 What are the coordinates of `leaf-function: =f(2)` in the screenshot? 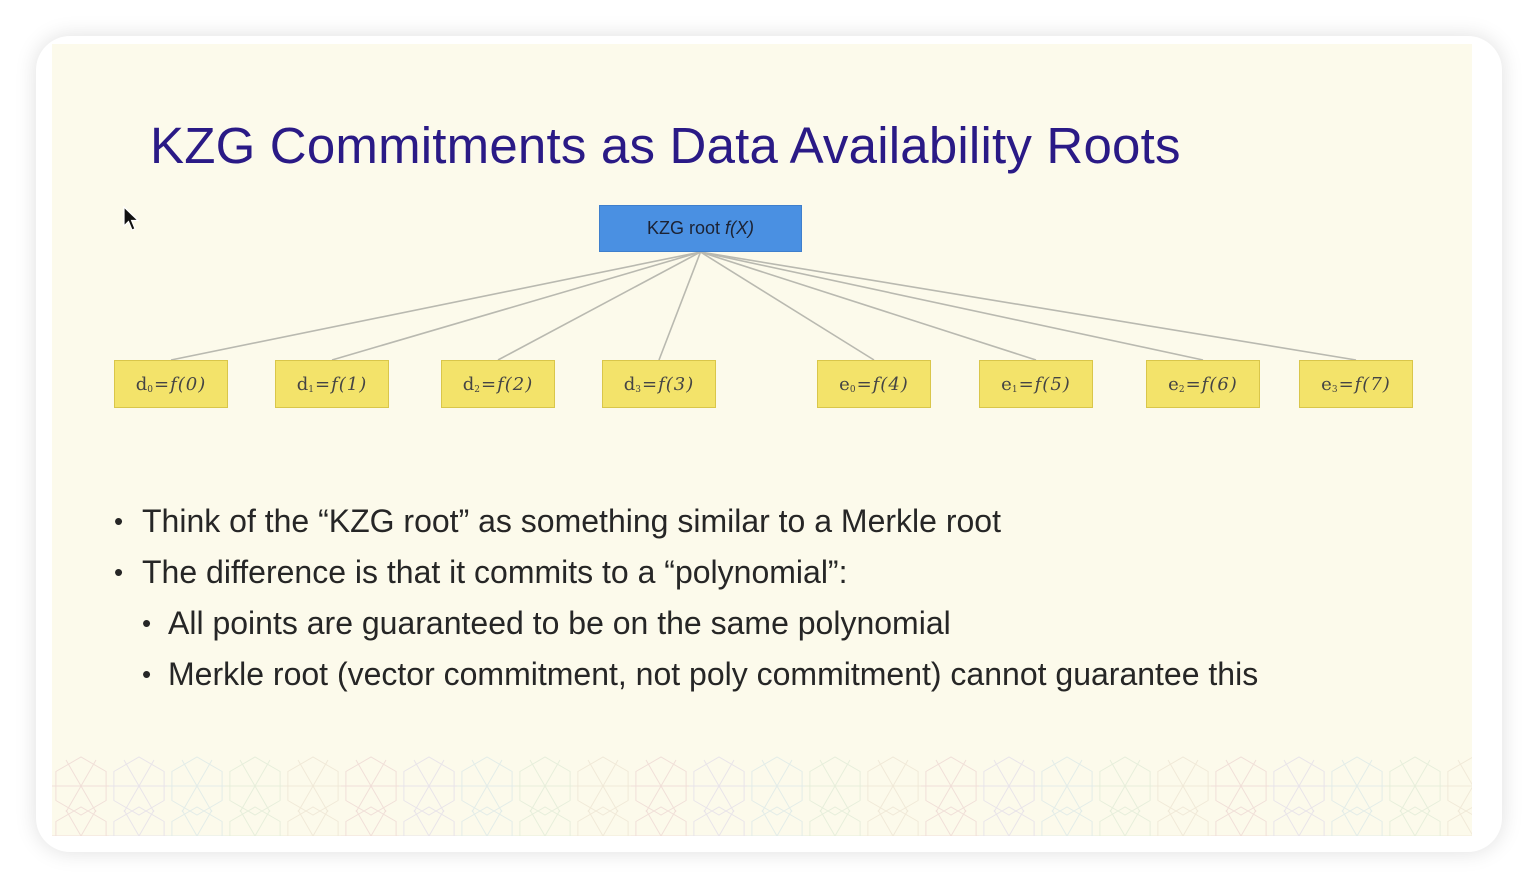 It's located at (507, 384).